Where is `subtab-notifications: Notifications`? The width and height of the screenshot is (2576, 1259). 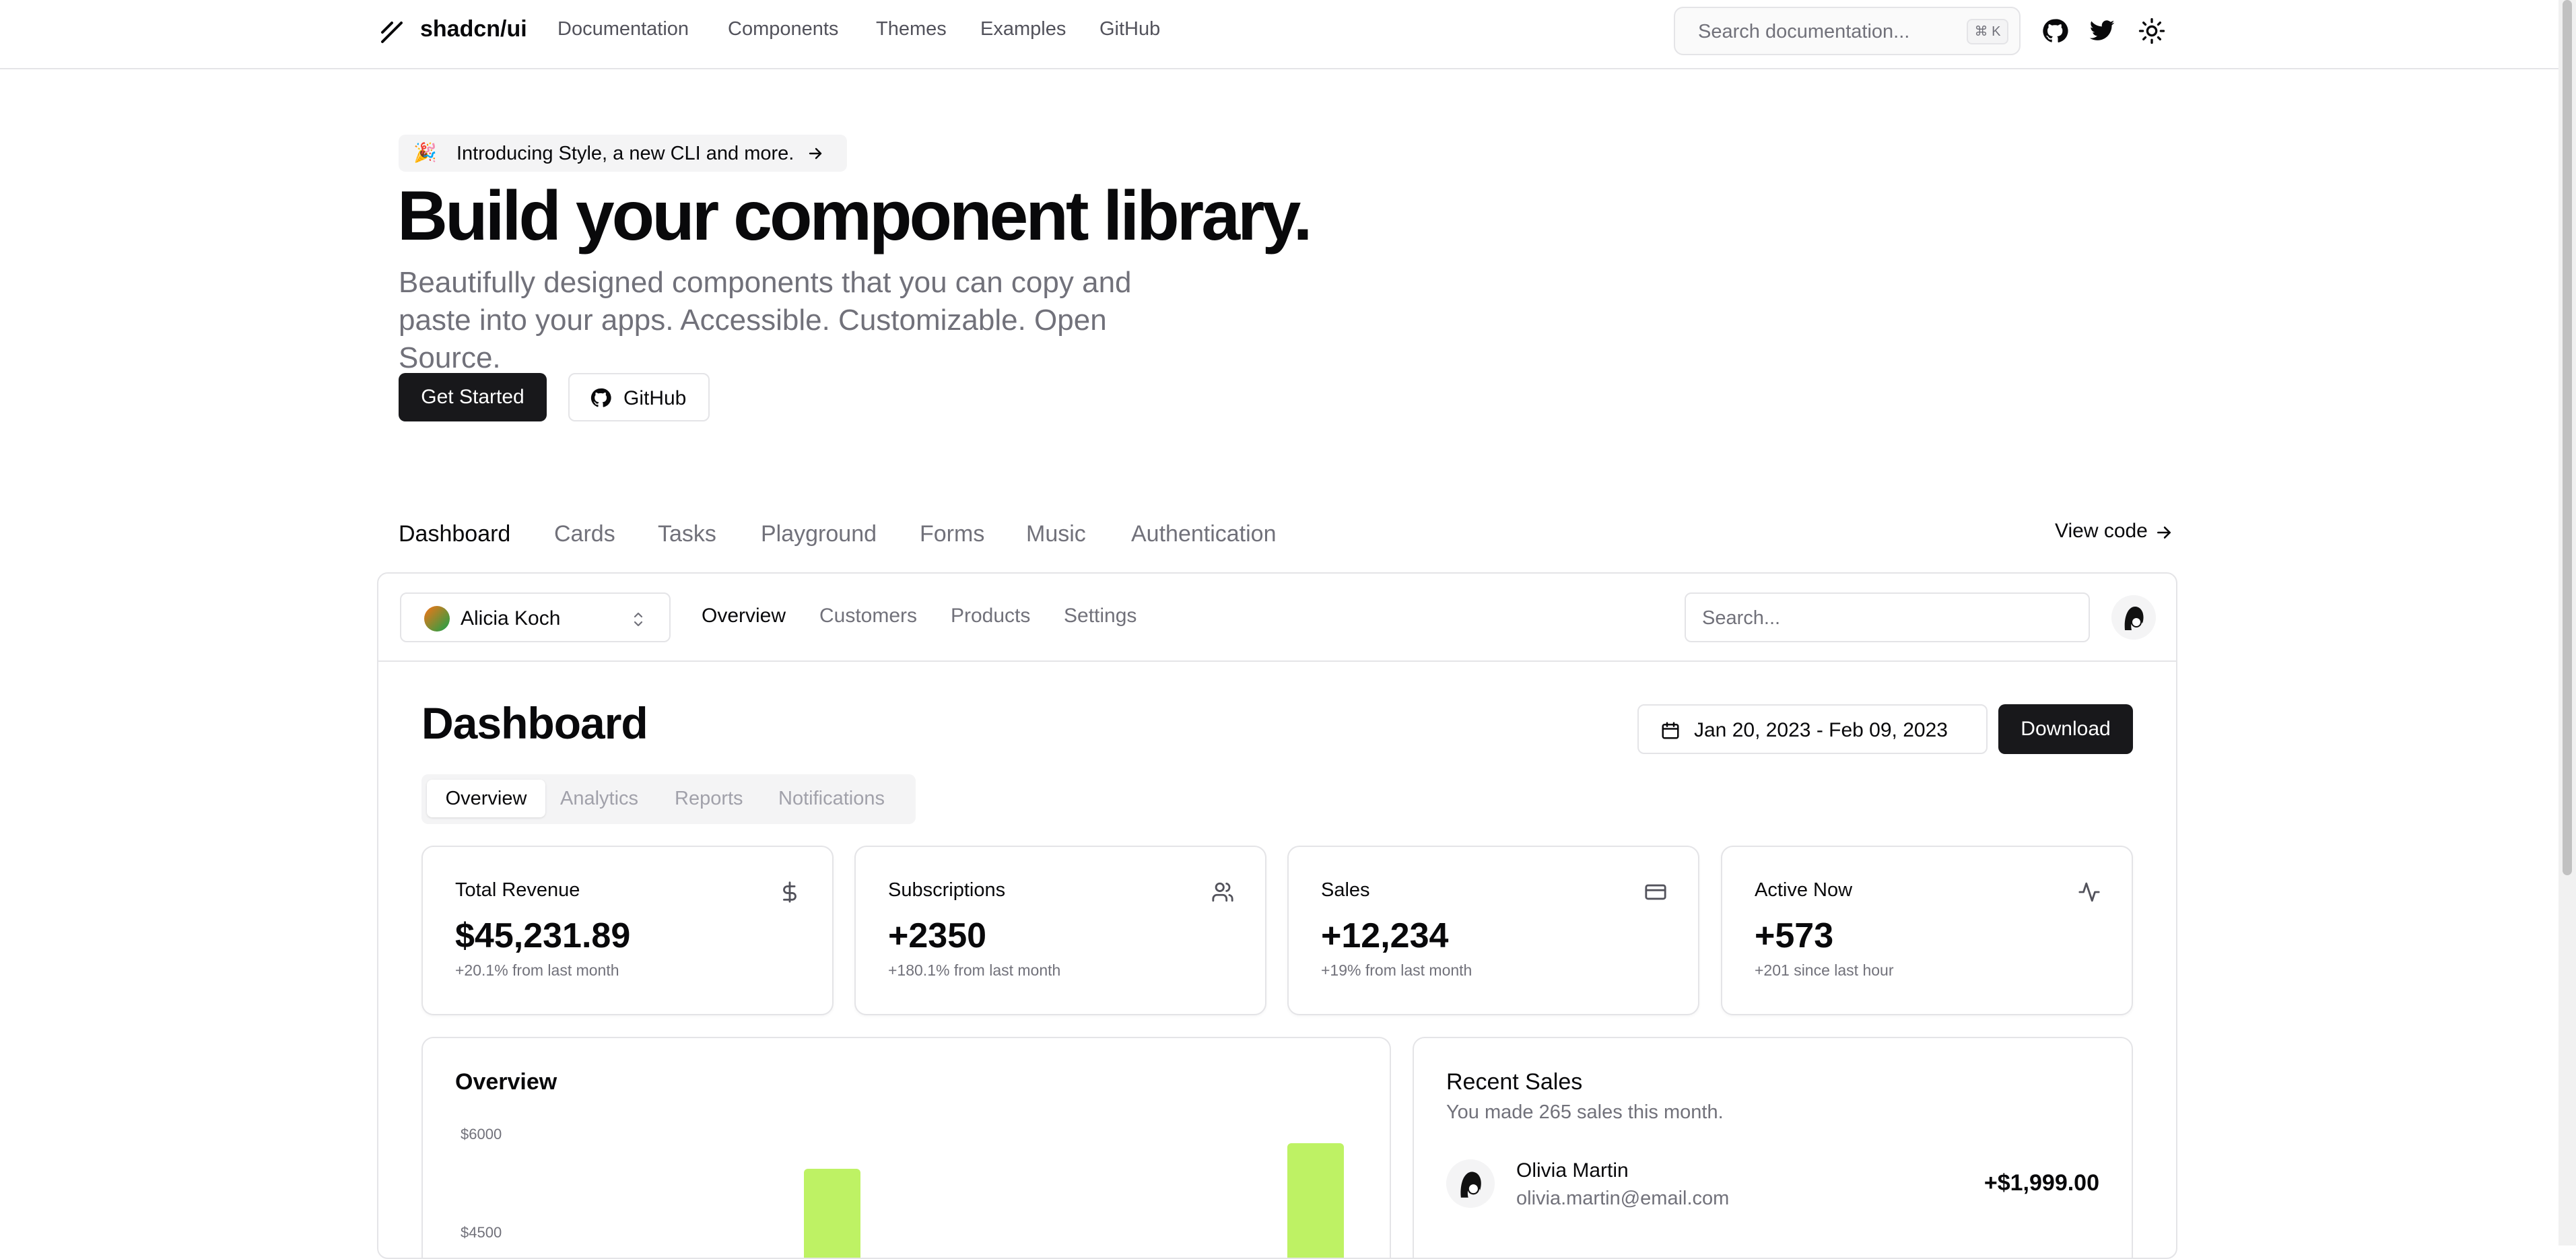
subtab-notifications: Notifications is located at coordinates (831, 799).